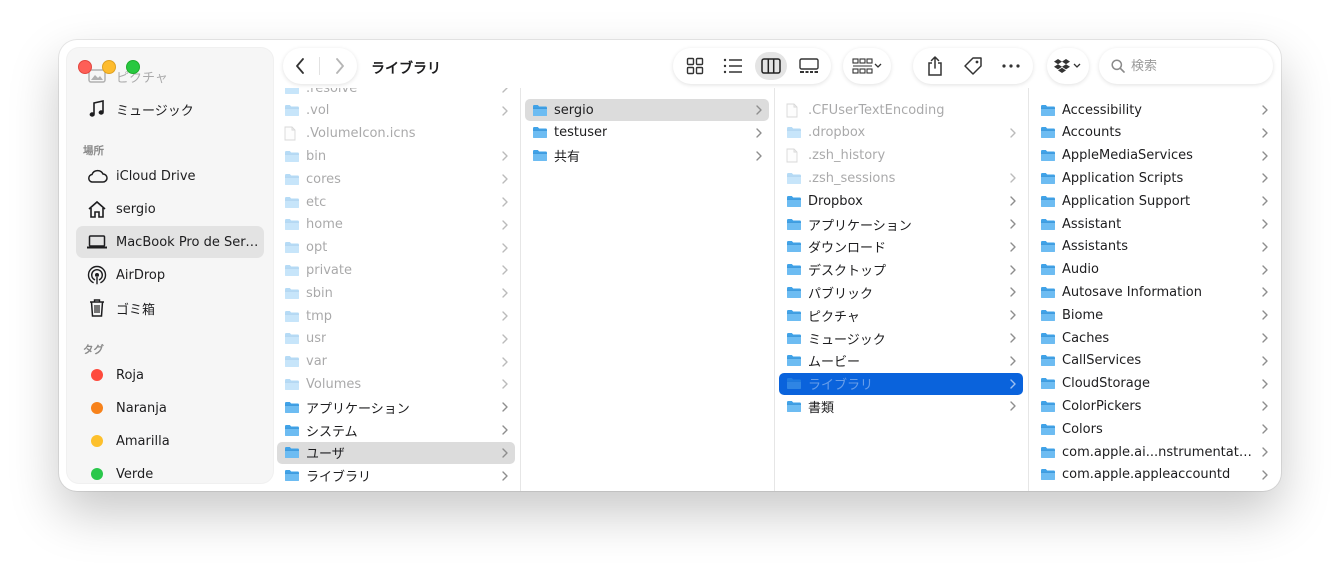 The width and height of the screenshot is (1340, 568). Describe the element at coordinates (647, 110) in the screenshot. I see `folder-row: sergio` at that location.